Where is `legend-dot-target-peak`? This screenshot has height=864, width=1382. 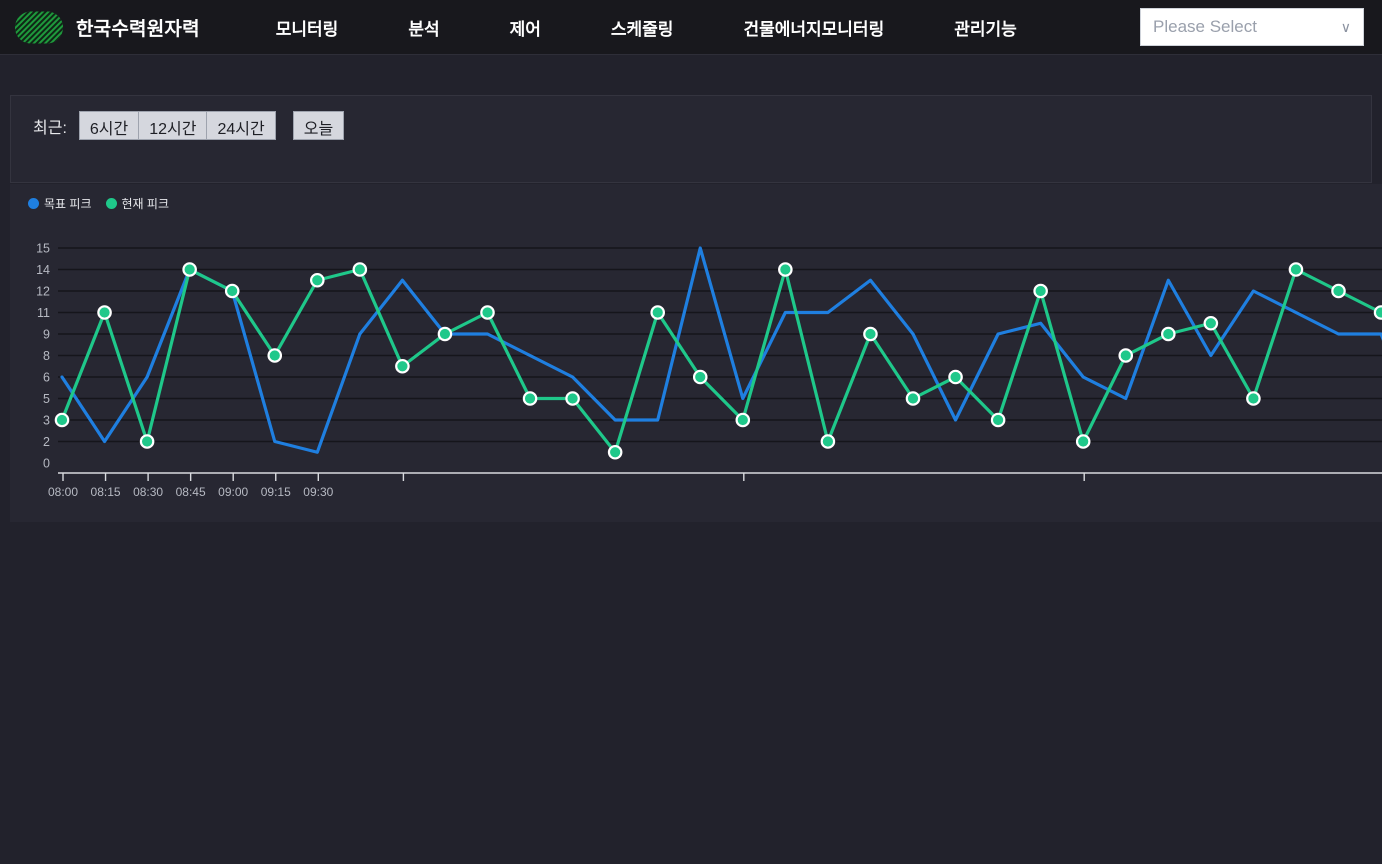 legend-dot-target-peak is located at coordinates (33, 203).